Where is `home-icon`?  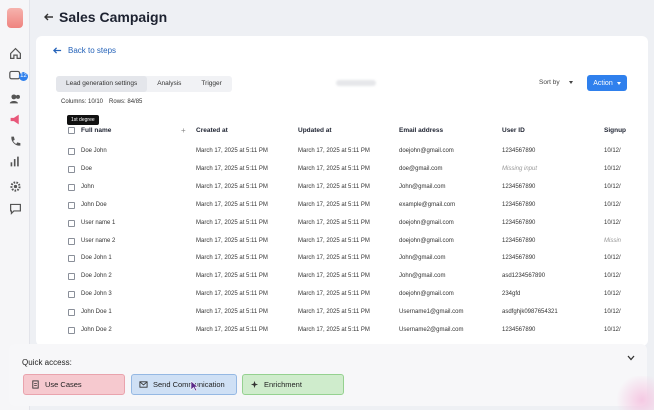 home-icon is located at coordinates (15, 53).